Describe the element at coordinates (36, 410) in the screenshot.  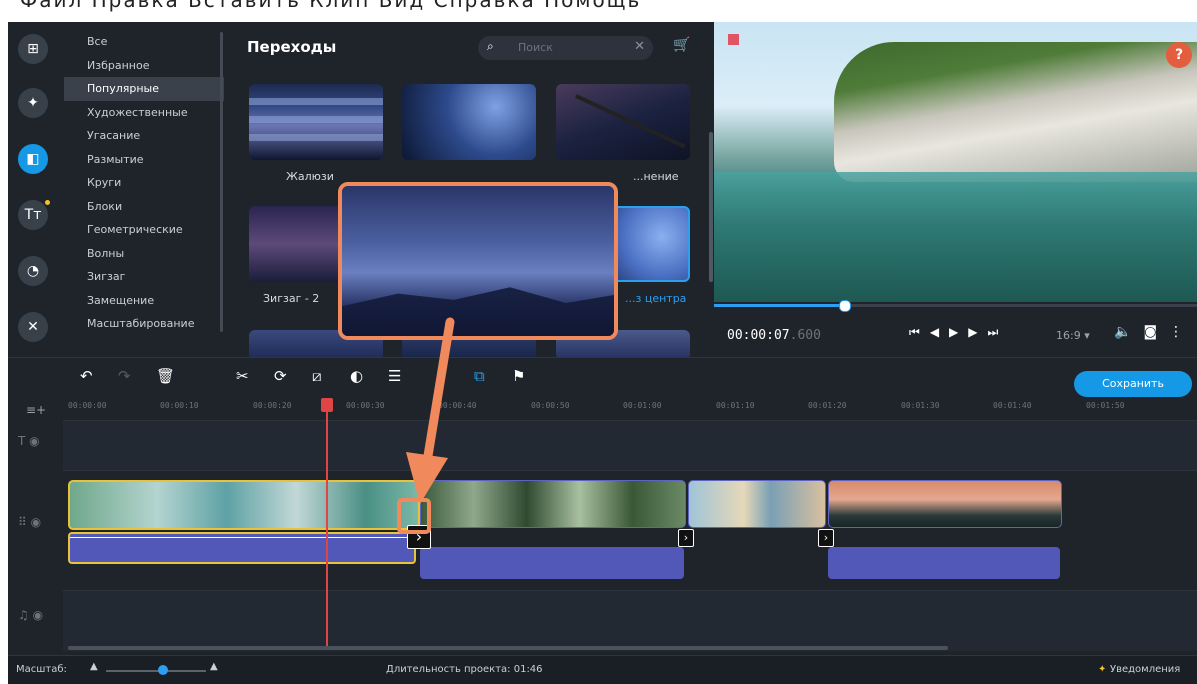
I see `add-track-icon: ≡+` at that location.